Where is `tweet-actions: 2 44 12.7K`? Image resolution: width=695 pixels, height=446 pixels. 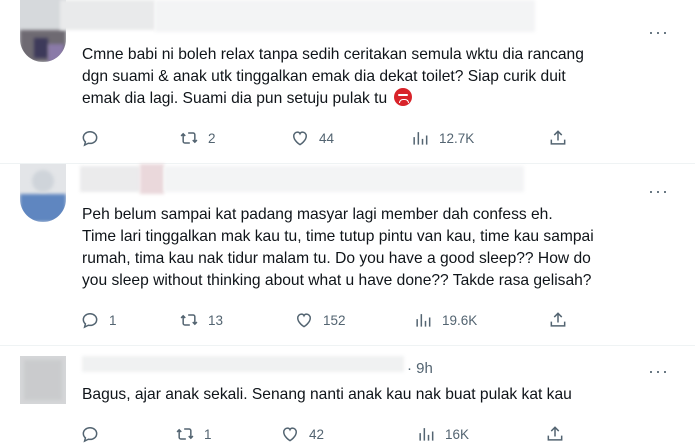
tweet-actions: 2 44 12.7K is located at coordinates (330, 138).